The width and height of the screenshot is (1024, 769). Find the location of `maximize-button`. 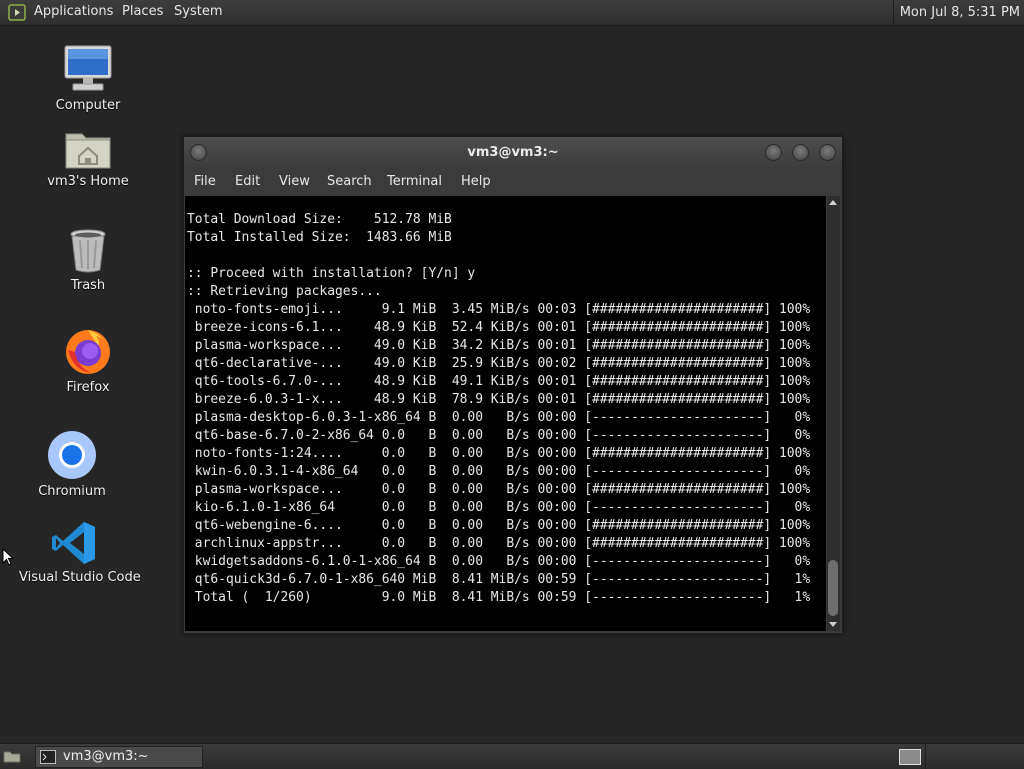

maximize-button is located at coordinates (800, 152).